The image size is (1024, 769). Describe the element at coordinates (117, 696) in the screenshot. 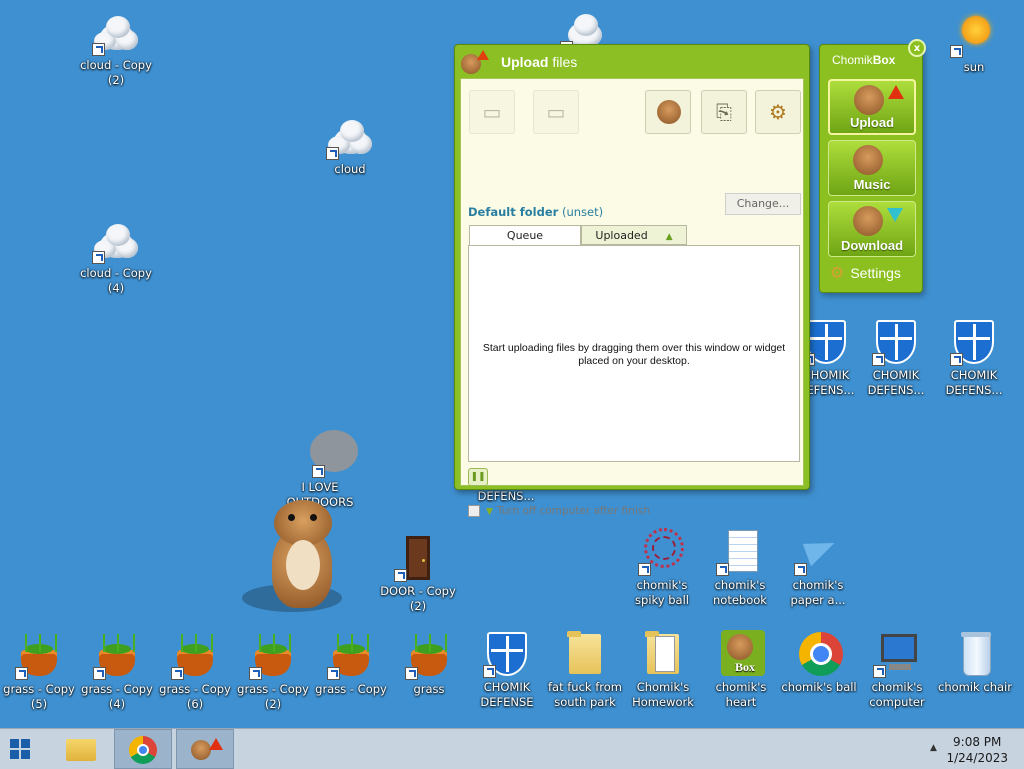

I see `icon-label: grass - Copy (4)` at that location.